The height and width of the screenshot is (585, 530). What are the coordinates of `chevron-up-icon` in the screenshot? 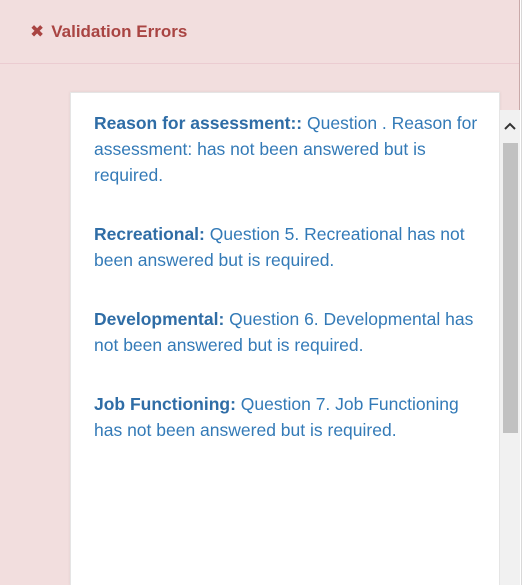 It's located at (510, 126).